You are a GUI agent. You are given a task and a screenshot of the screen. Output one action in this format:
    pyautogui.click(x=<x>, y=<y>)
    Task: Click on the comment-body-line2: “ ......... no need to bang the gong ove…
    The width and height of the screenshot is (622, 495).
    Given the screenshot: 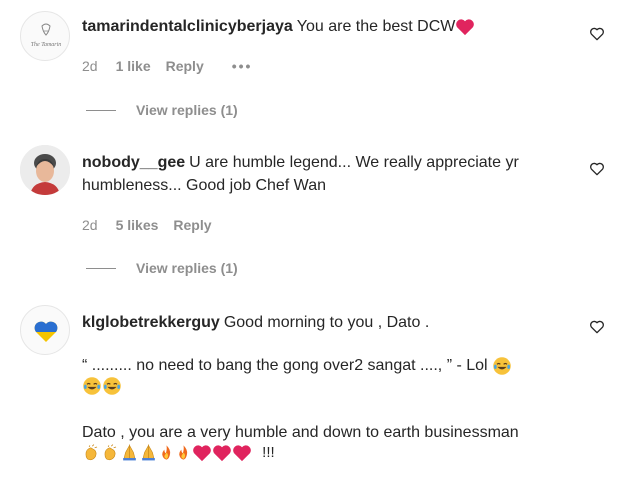 What is the action you would take?
    pyautogui.click(x=285, y=365)
    